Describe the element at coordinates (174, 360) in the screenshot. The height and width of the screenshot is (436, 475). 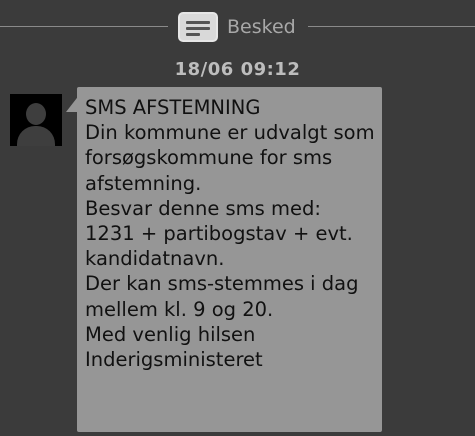
I see `message-line: Inderigsministeret` at that location.